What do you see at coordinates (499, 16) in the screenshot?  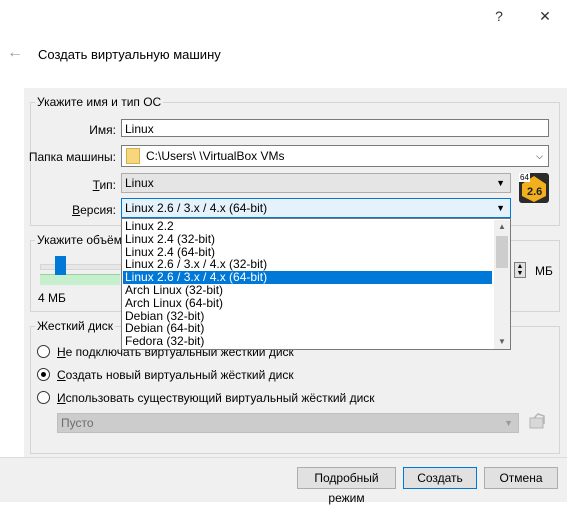 I see `help-button: ?` at bounding box center [499, 16].